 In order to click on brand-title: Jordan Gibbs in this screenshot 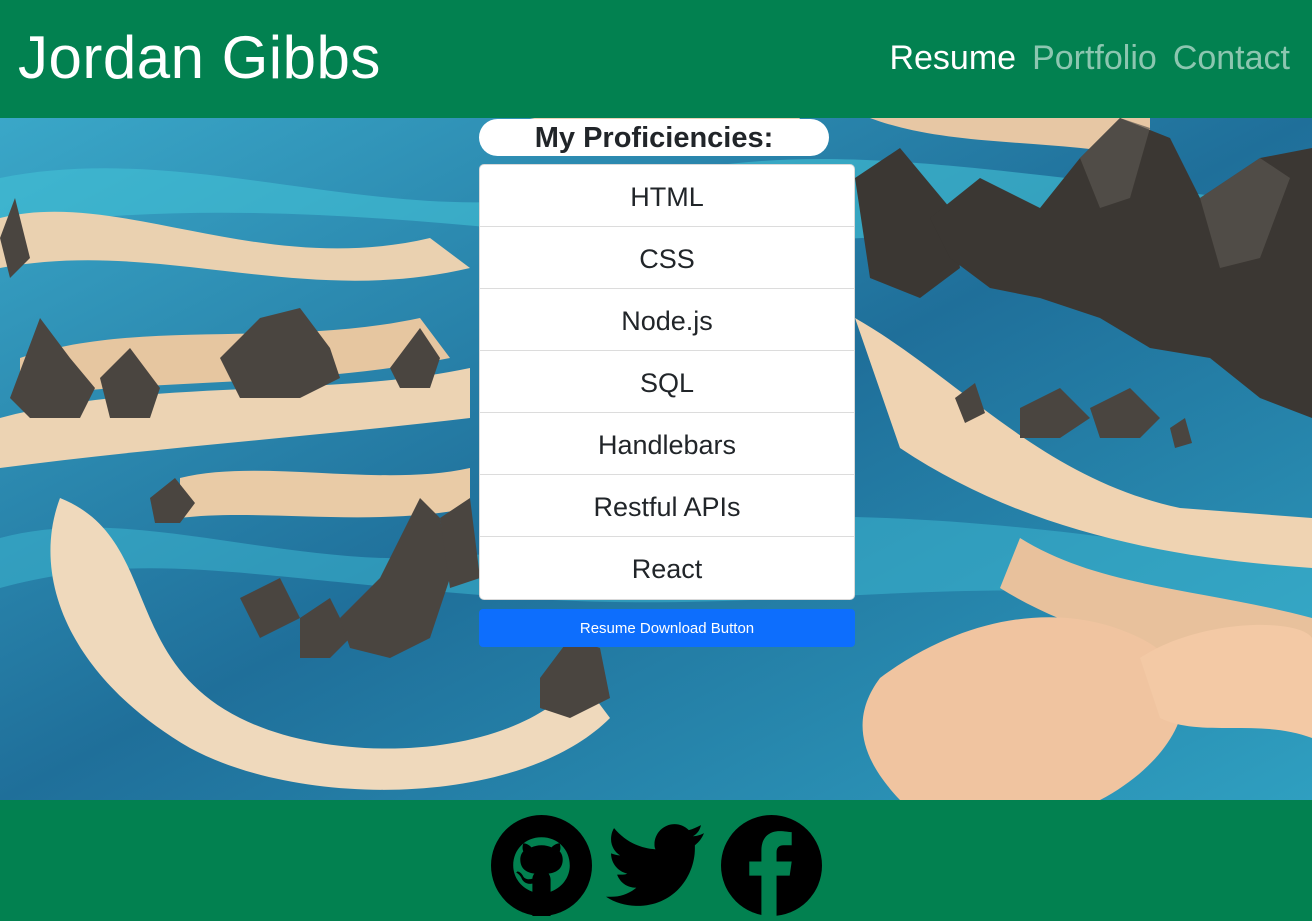, I will do `click(199, 58)`.